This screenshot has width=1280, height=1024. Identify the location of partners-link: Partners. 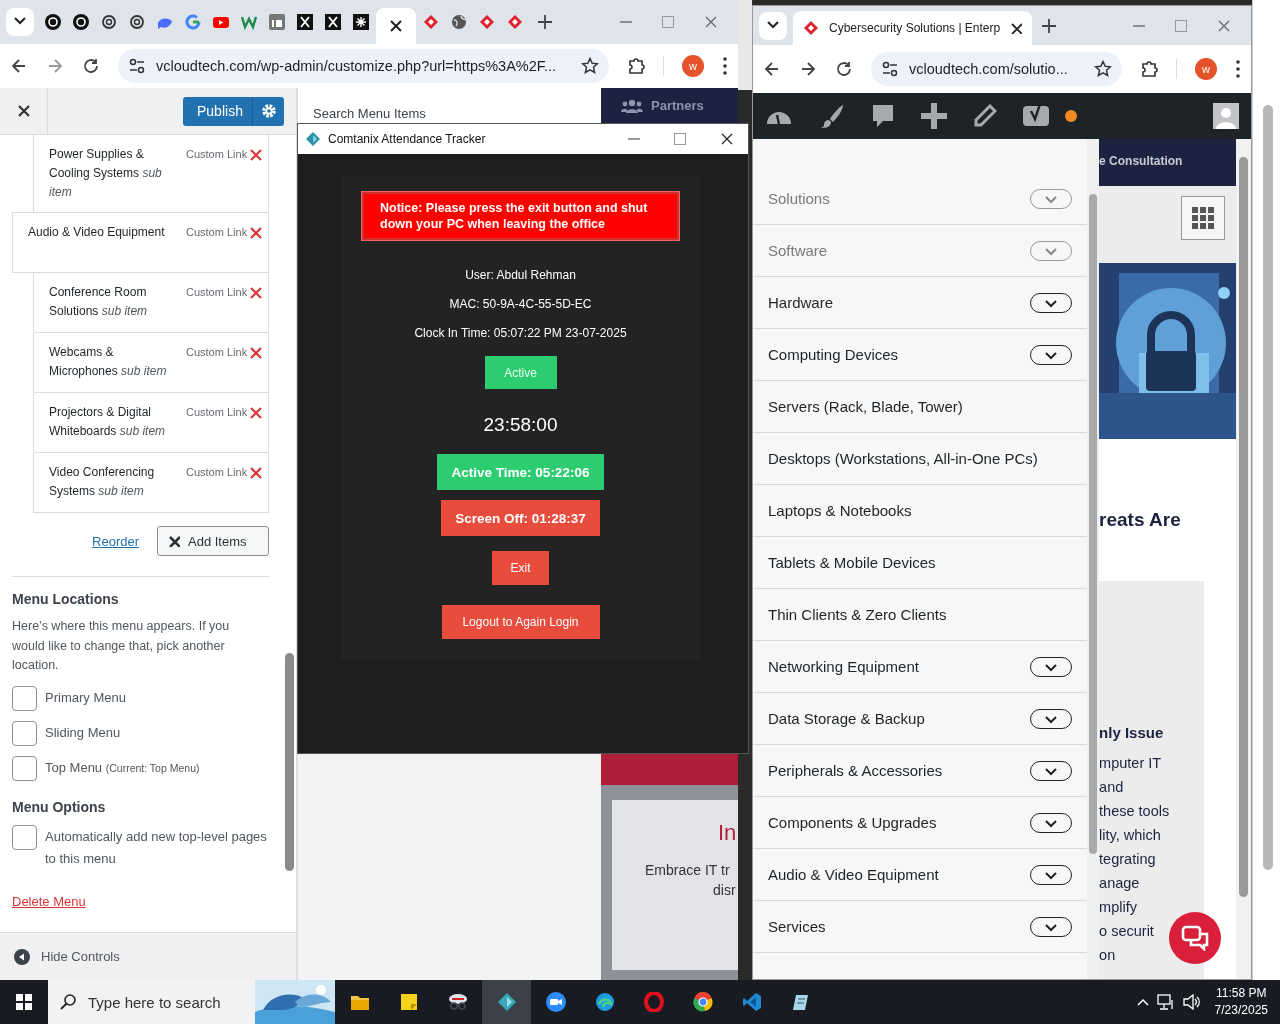
(669, 105).